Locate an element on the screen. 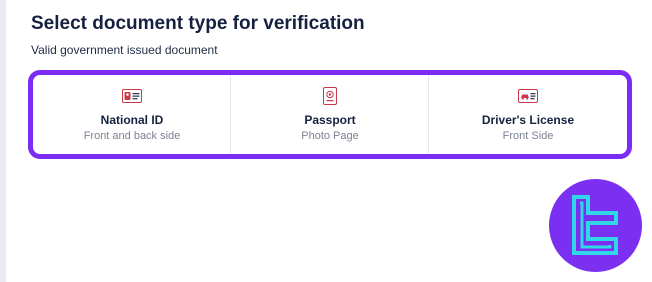  brand-logo is located at coordinates (595, 225).